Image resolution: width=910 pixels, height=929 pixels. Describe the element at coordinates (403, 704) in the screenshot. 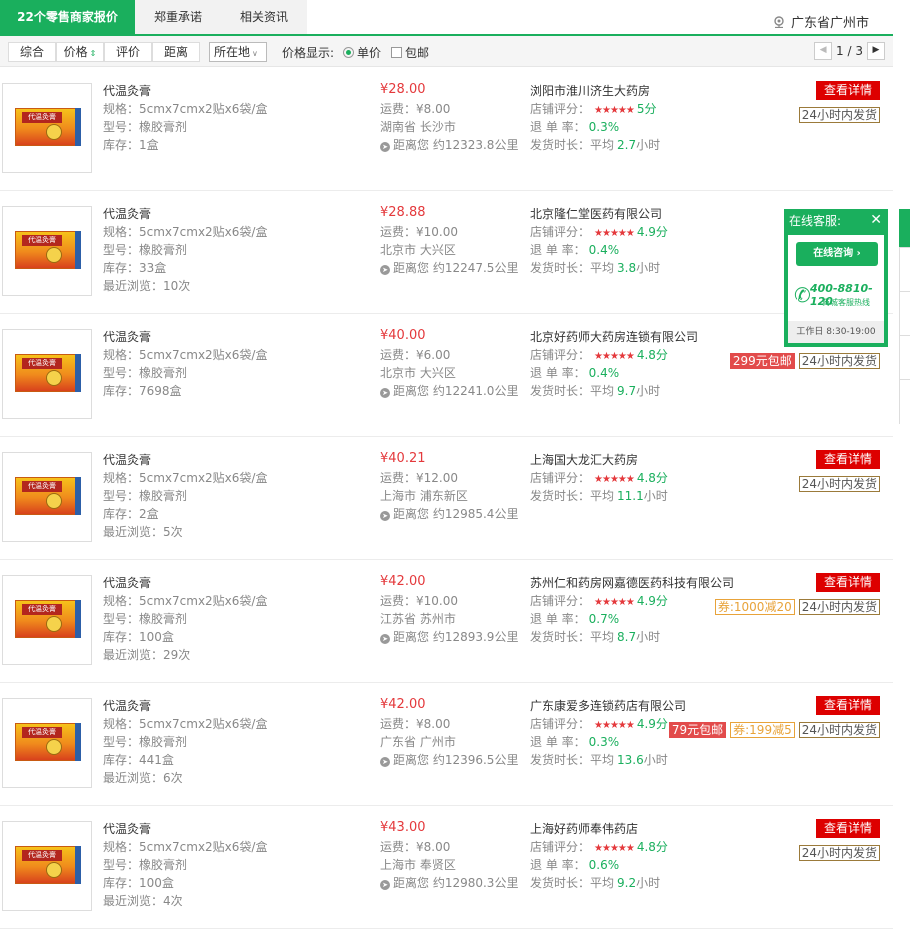

I see `product-price: ¥42.00` at that location.